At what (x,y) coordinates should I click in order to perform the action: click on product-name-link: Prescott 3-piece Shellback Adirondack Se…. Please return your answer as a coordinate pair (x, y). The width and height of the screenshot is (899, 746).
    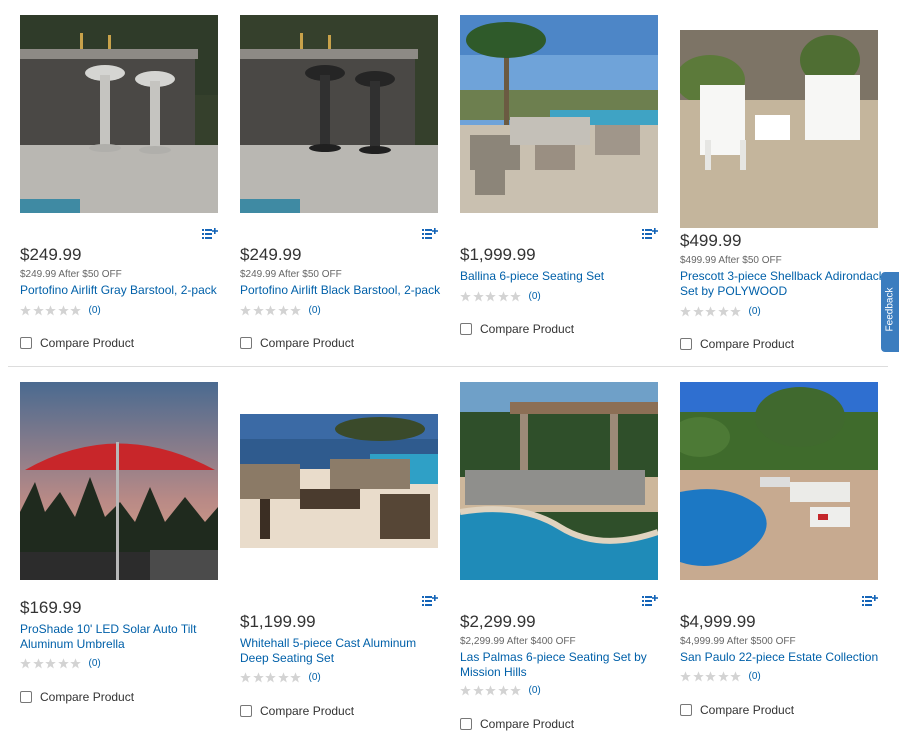
    Looking at the image, I should click on (782, 283).